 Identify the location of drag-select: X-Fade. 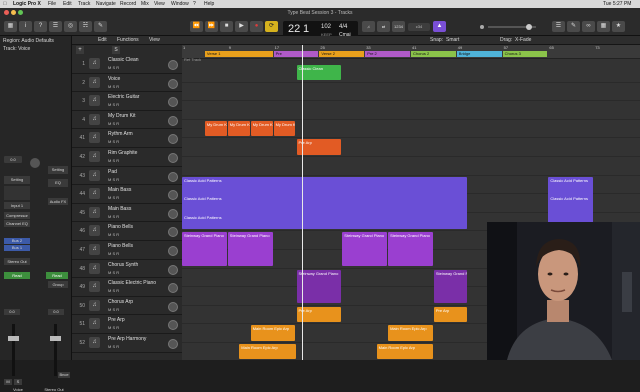
(523, 40).